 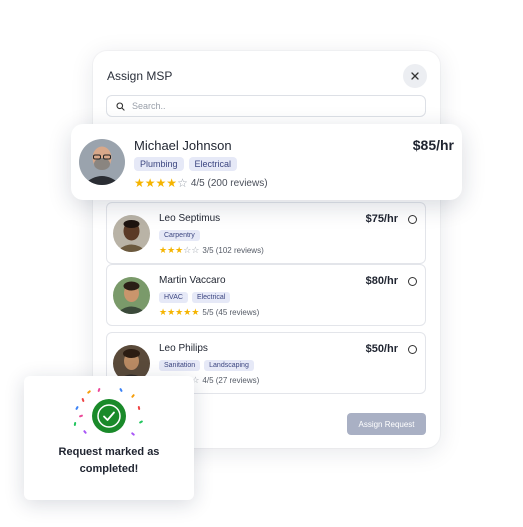 What do you see at coordinates (386, 424) in the screenshot?
I see `assign-request-button: Assign Request` at bounding box center [386, 424].